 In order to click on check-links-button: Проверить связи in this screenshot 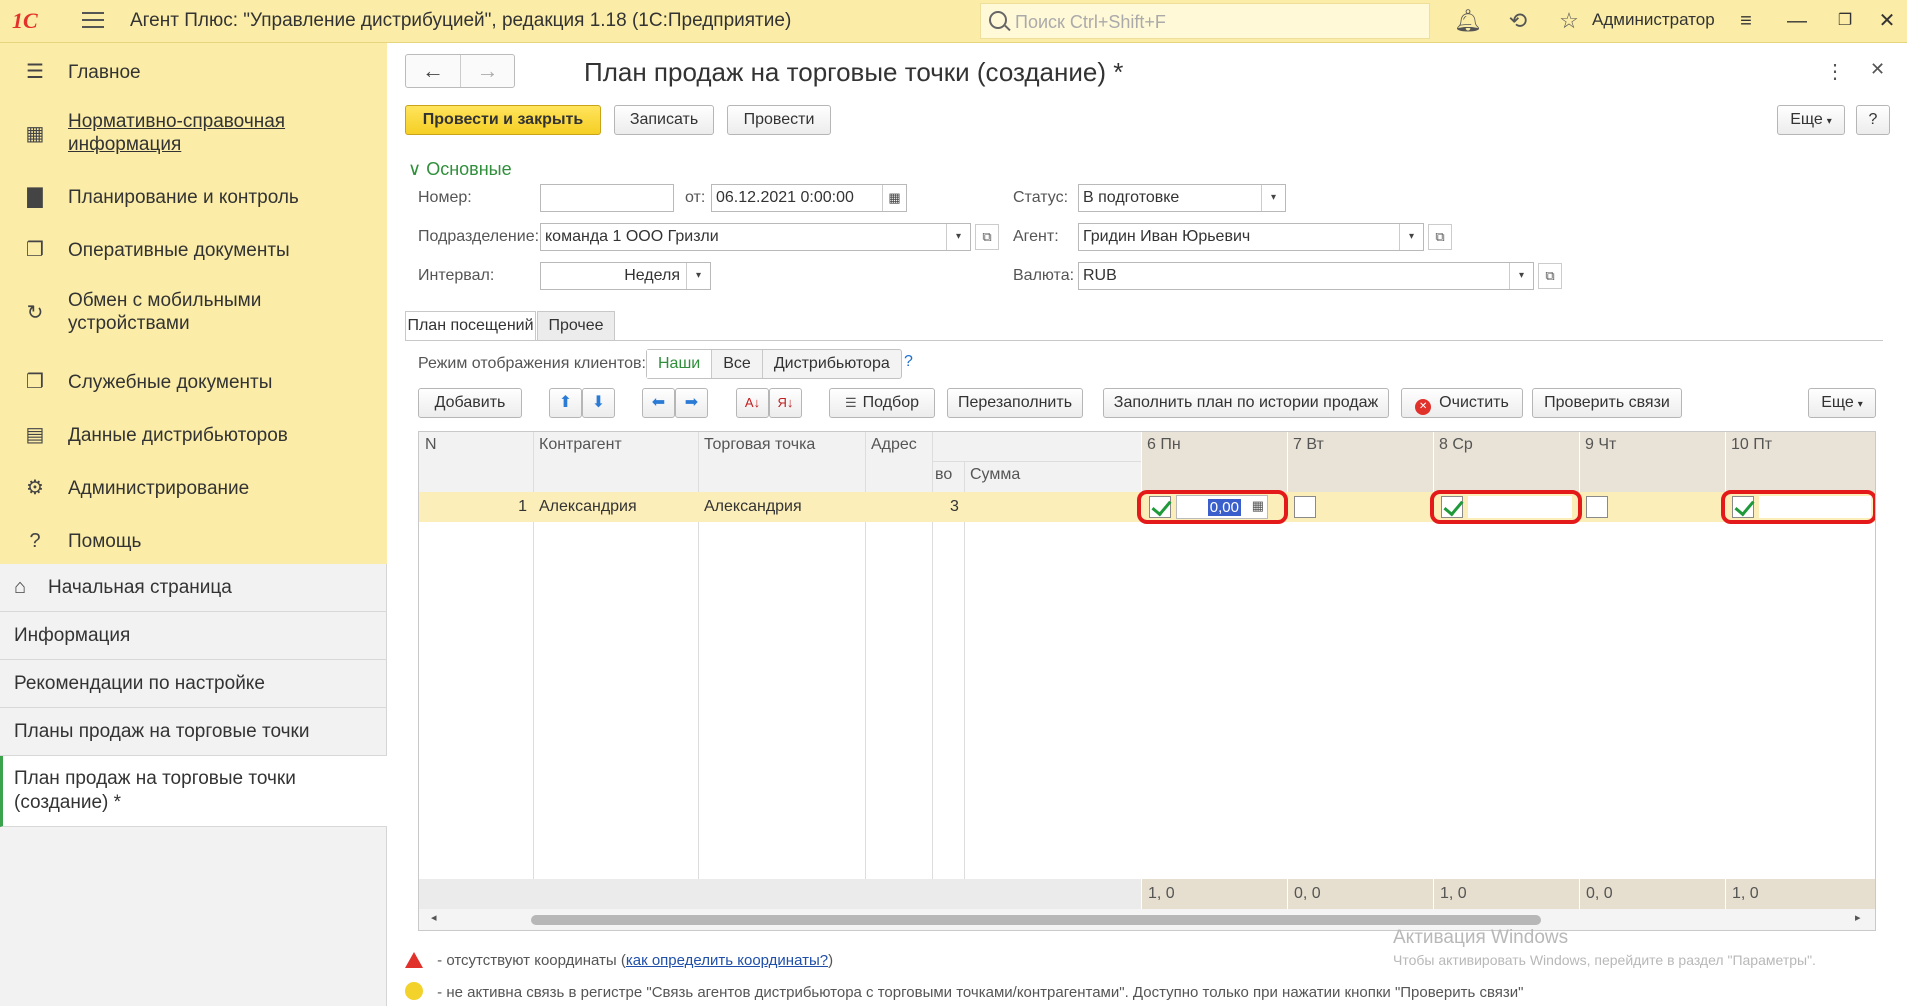, I will do `click(1607, 403)`.